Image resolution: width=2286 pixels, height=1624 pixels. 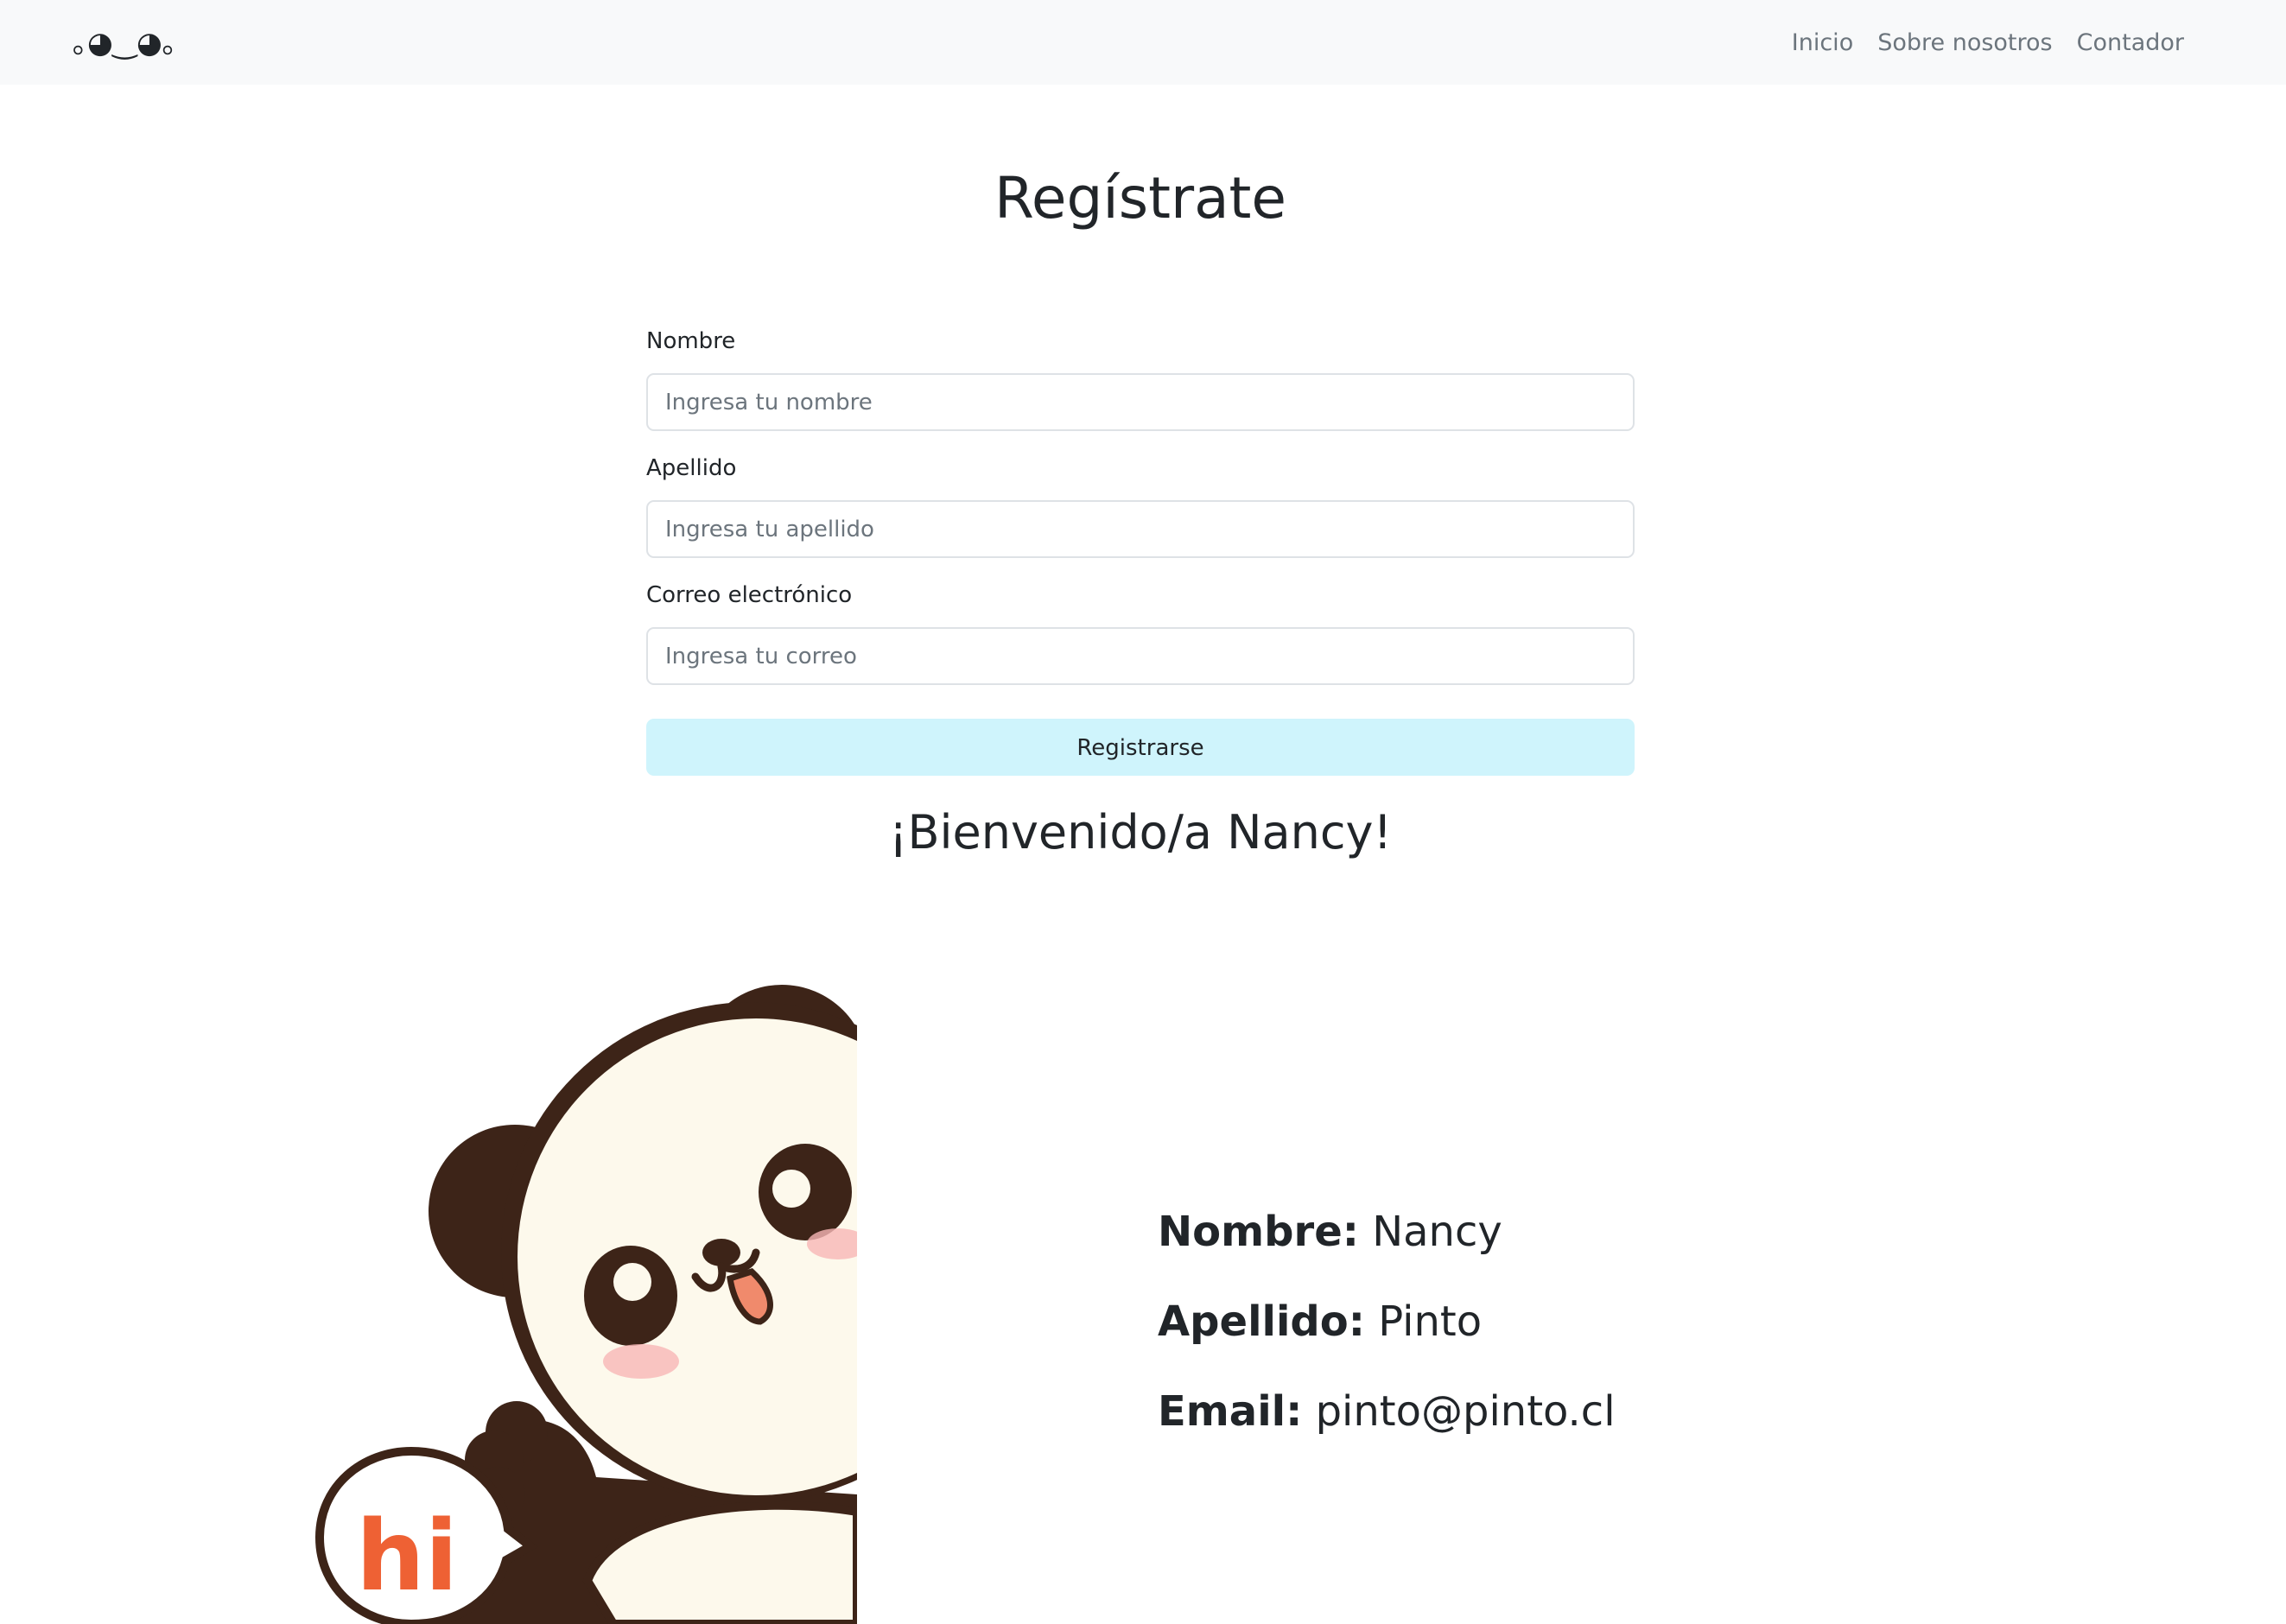 I want to click on summary-email: Email: pinto@pinto.cl, so click(x=1387, y=1411).